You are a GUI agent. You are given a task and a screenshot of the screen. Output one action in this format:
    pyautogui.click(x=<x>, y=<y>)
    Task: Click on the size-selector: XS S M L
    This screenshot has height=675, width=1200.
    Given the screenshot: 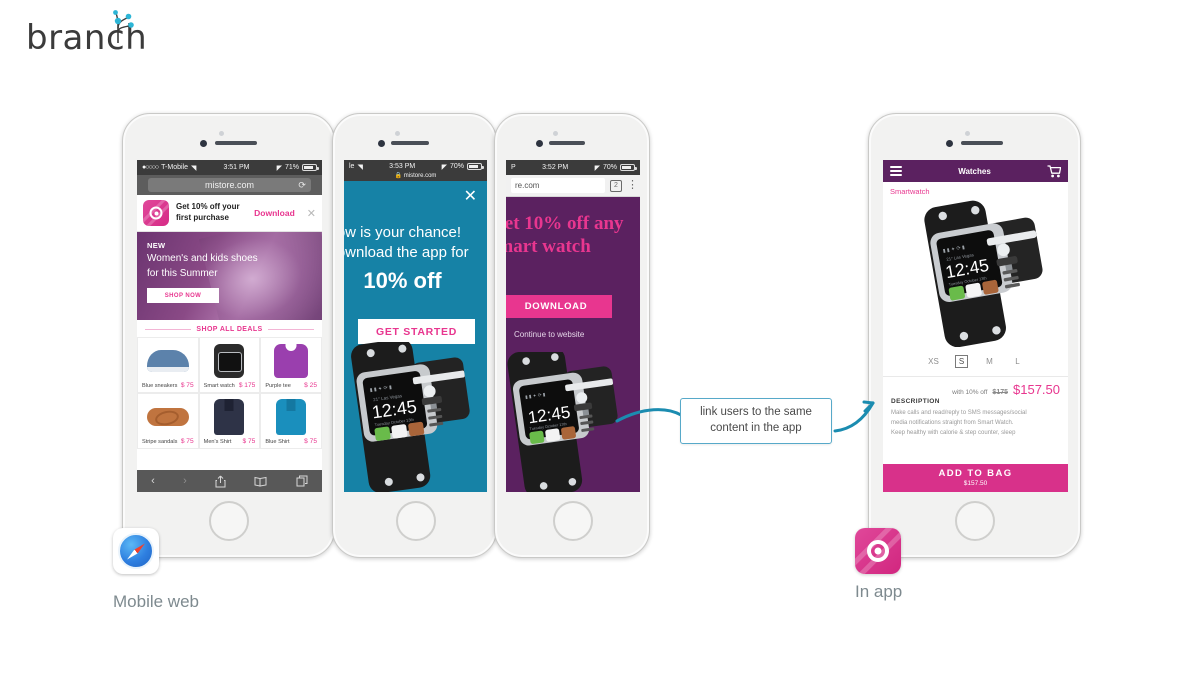 What is the action you would take?
    pyautogui.click(x=975, y=362)
    